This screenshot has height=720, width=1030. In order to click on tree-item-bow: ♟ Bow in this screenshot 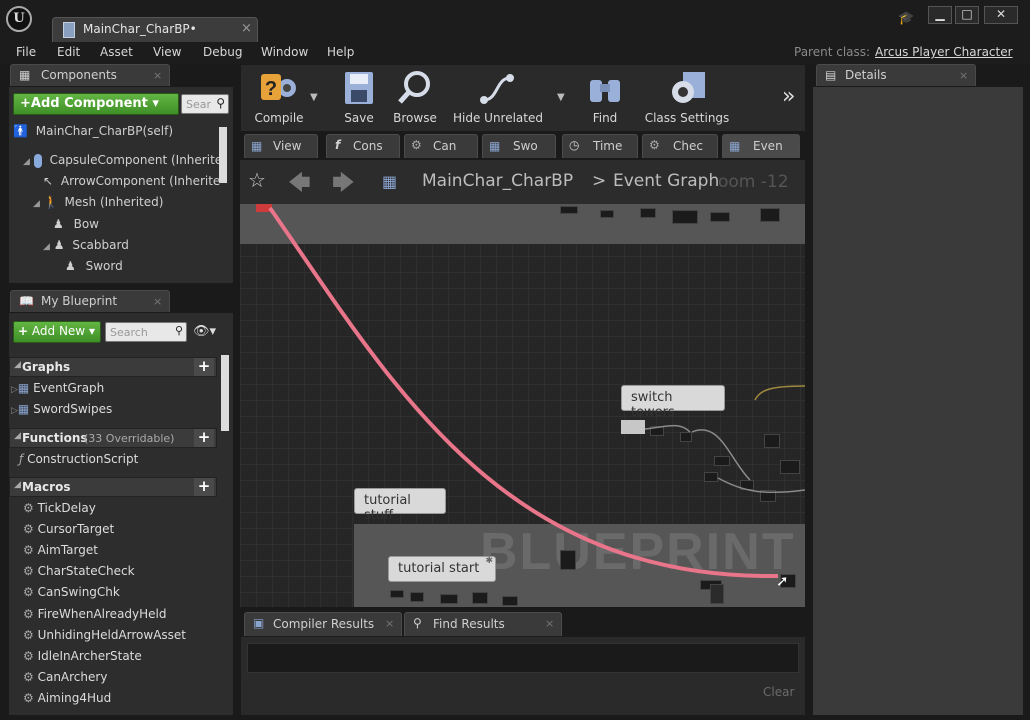, I will do `click(158, 227)`.